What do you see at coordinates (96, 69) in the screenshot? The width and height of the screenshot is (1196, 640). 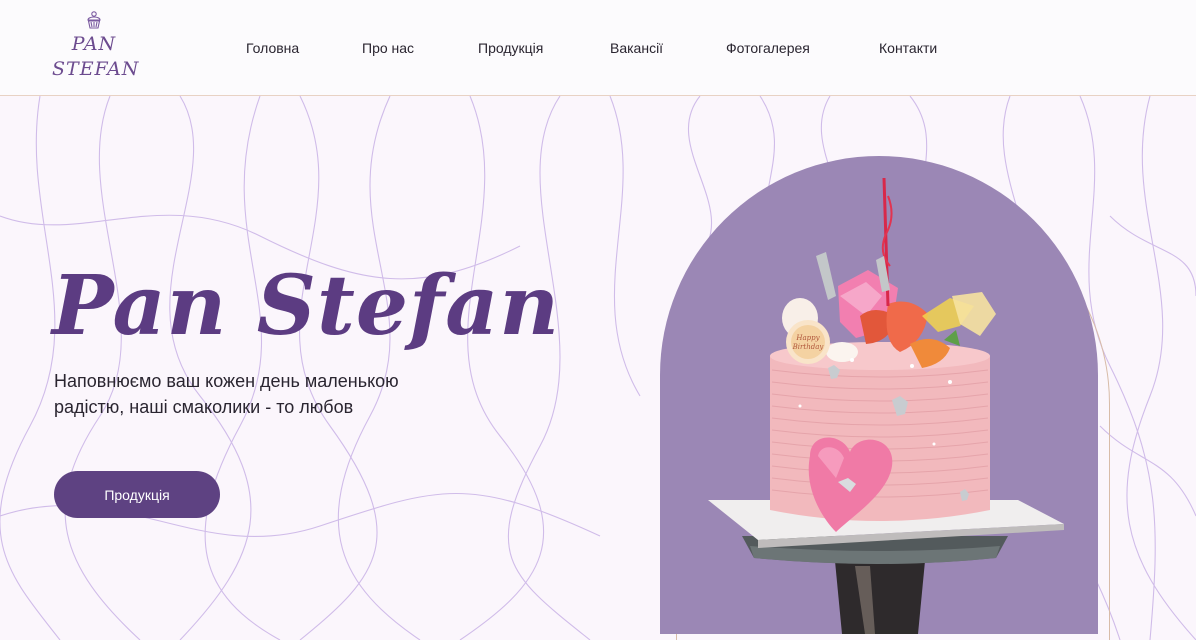 I see `logo-line-2: STEFAN` at bounding box center [96, 69].